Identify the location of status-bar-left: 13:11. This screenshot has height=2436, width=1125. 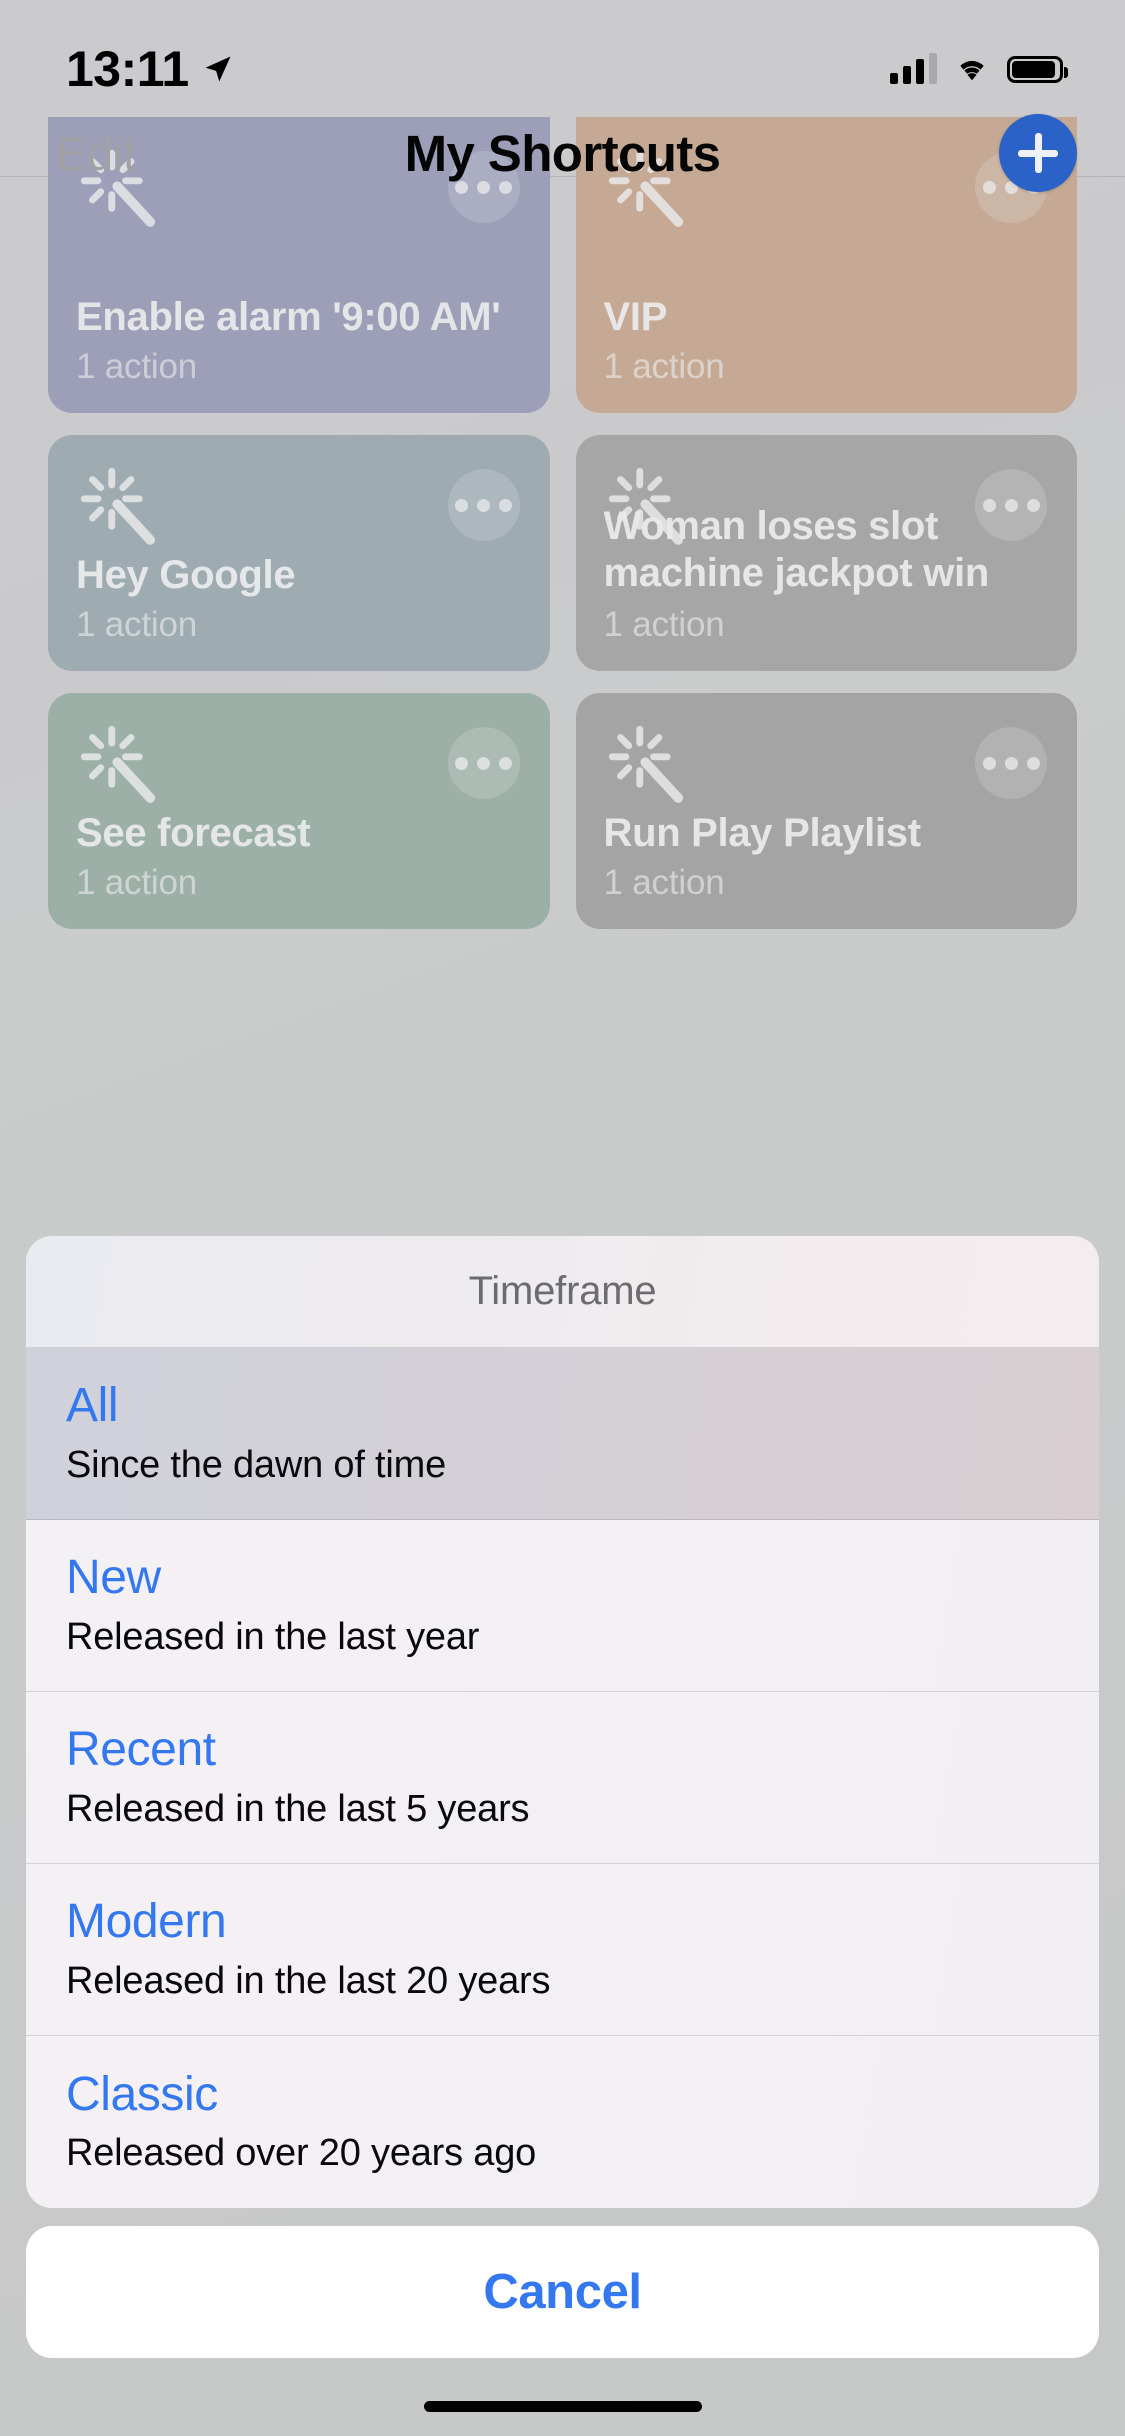
(149, 66).